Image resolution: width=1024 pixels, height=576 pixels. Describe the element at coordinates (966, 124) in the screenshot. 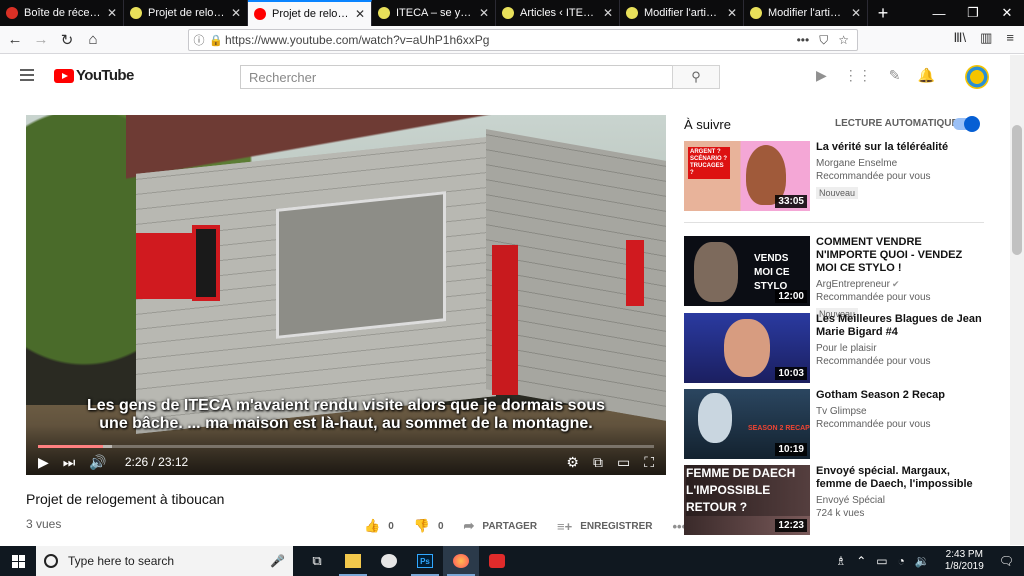

I see `autoplay-toggle` at that location.